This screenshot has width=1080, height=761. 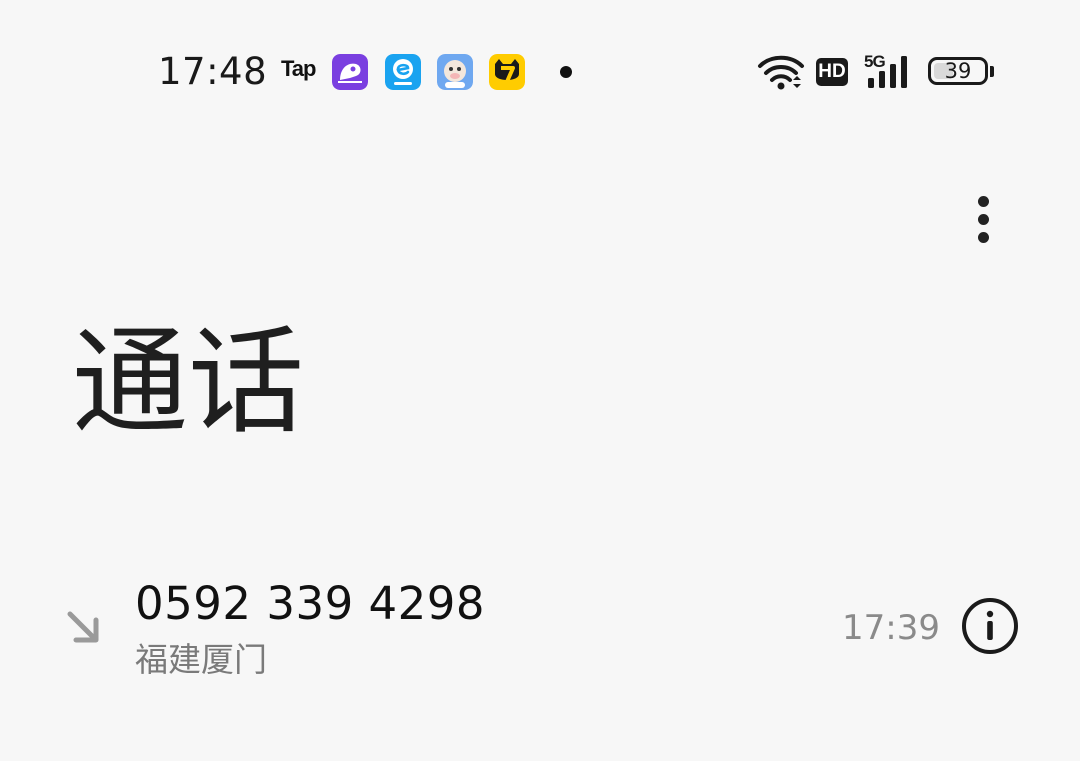 What do you see at coordinates (298, 68) in the screenshot?
I see `taptap-icon: Tap` at bounding box center [298, 68].